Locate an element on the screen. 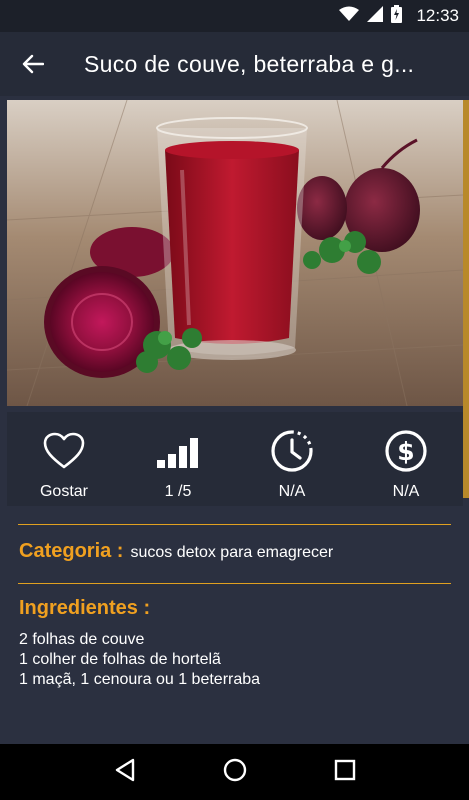  accent-bar is located at coordinates (466, 299).